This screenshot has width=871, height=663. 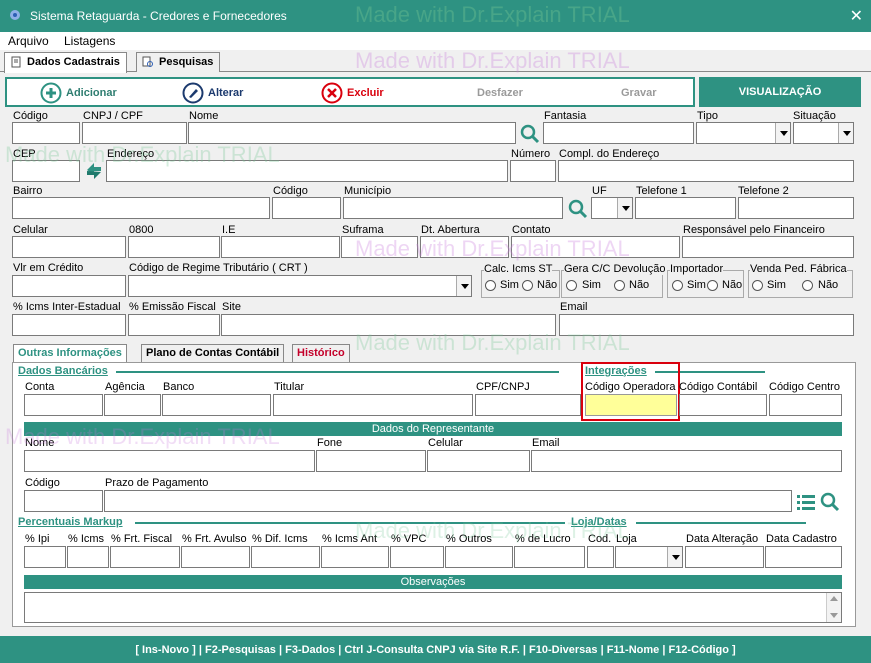 I want to click on lucro-field, so click(x=549, y=557).